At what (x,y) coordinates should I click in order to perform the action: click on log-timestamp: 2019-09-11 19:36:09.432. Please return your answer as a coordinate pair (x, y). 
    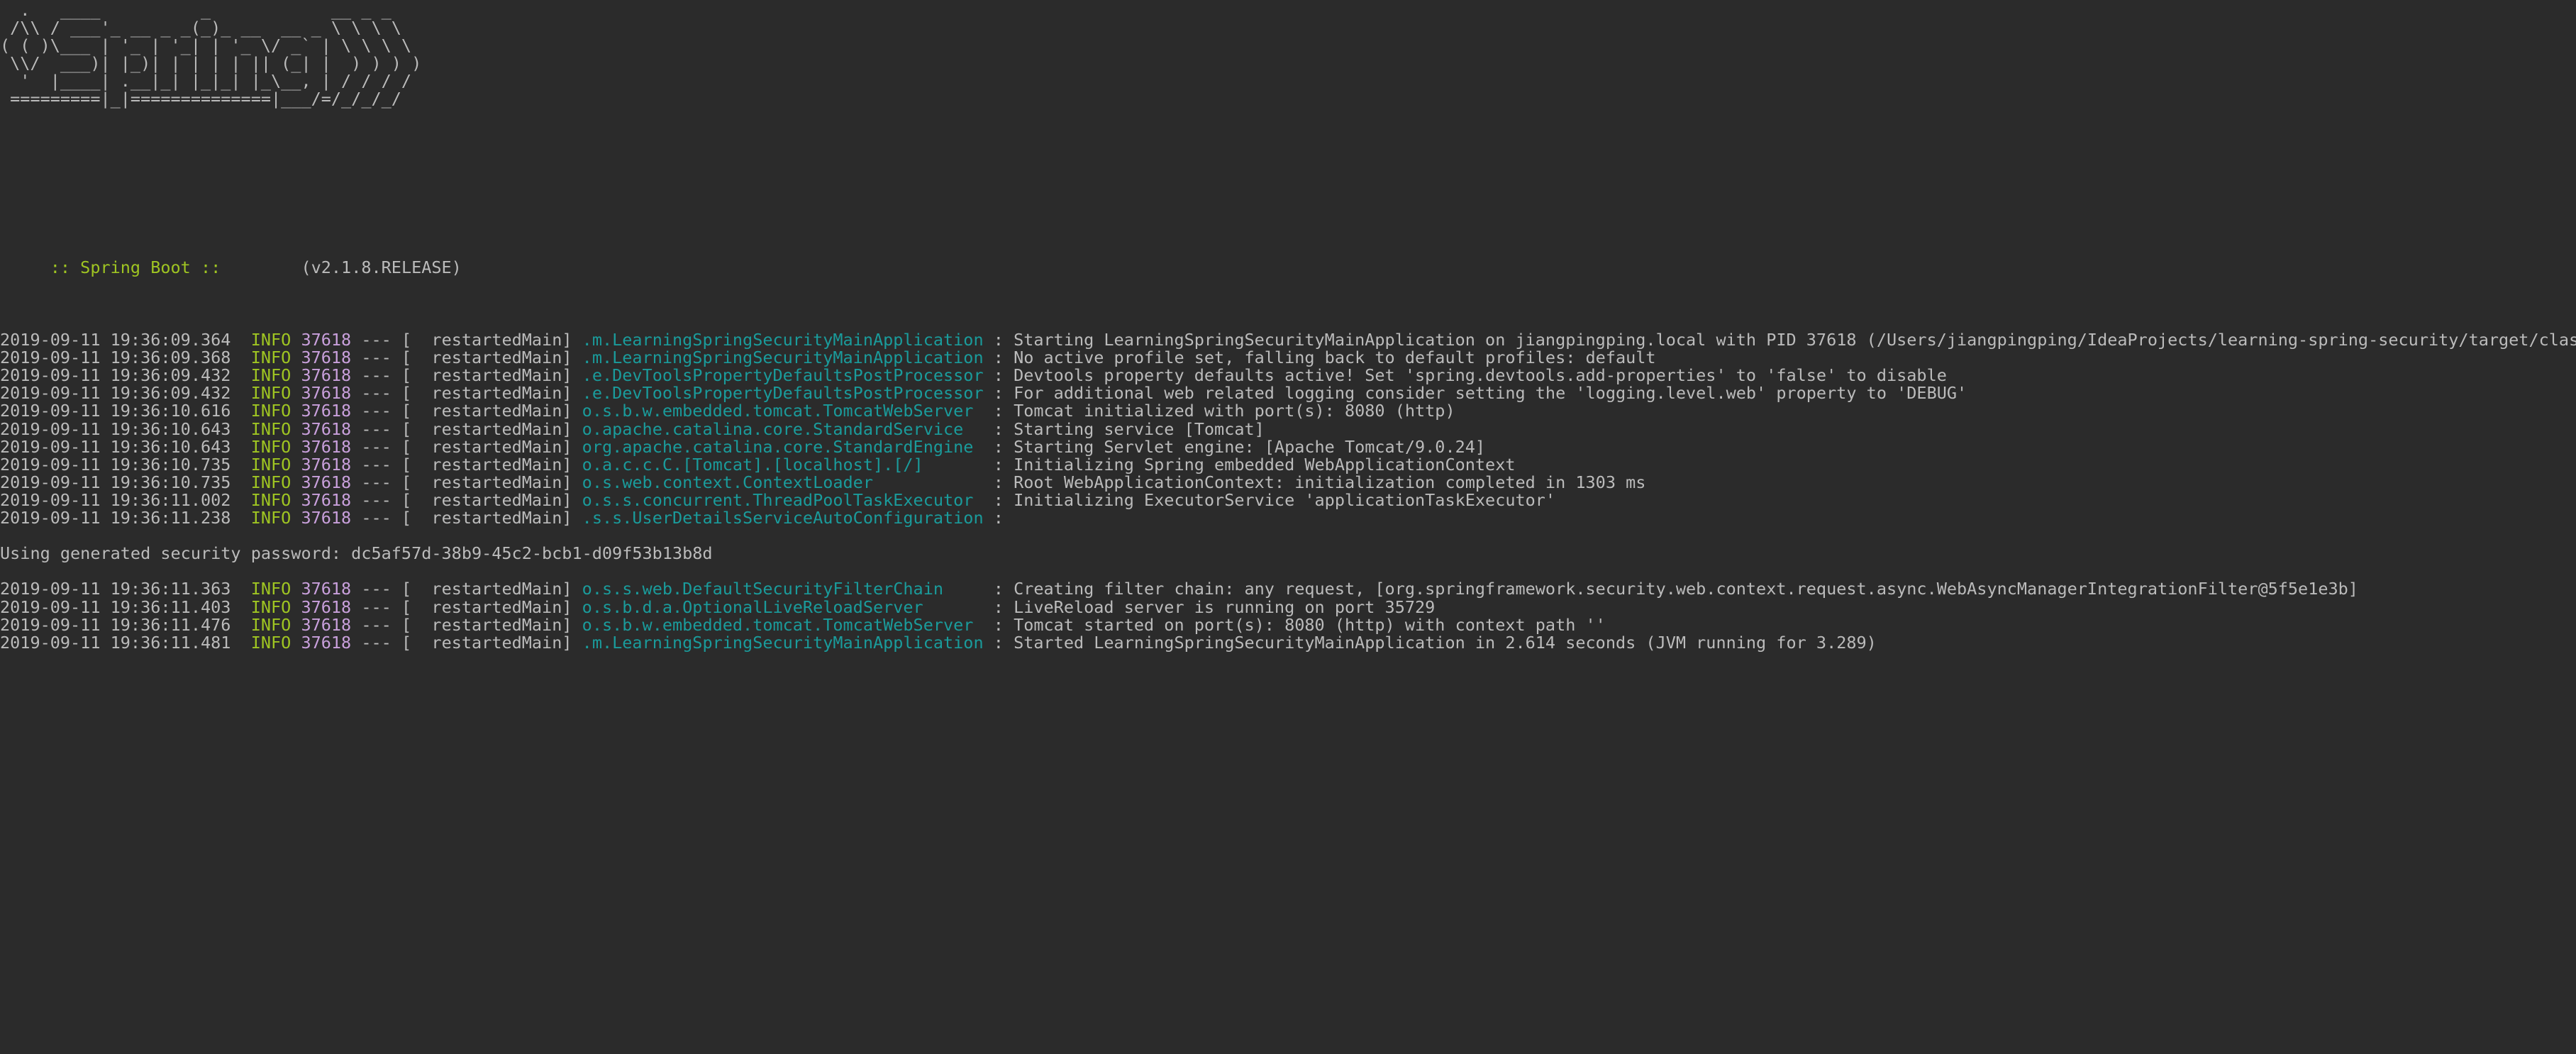
    Looking at the image, I should click on (115, 376).